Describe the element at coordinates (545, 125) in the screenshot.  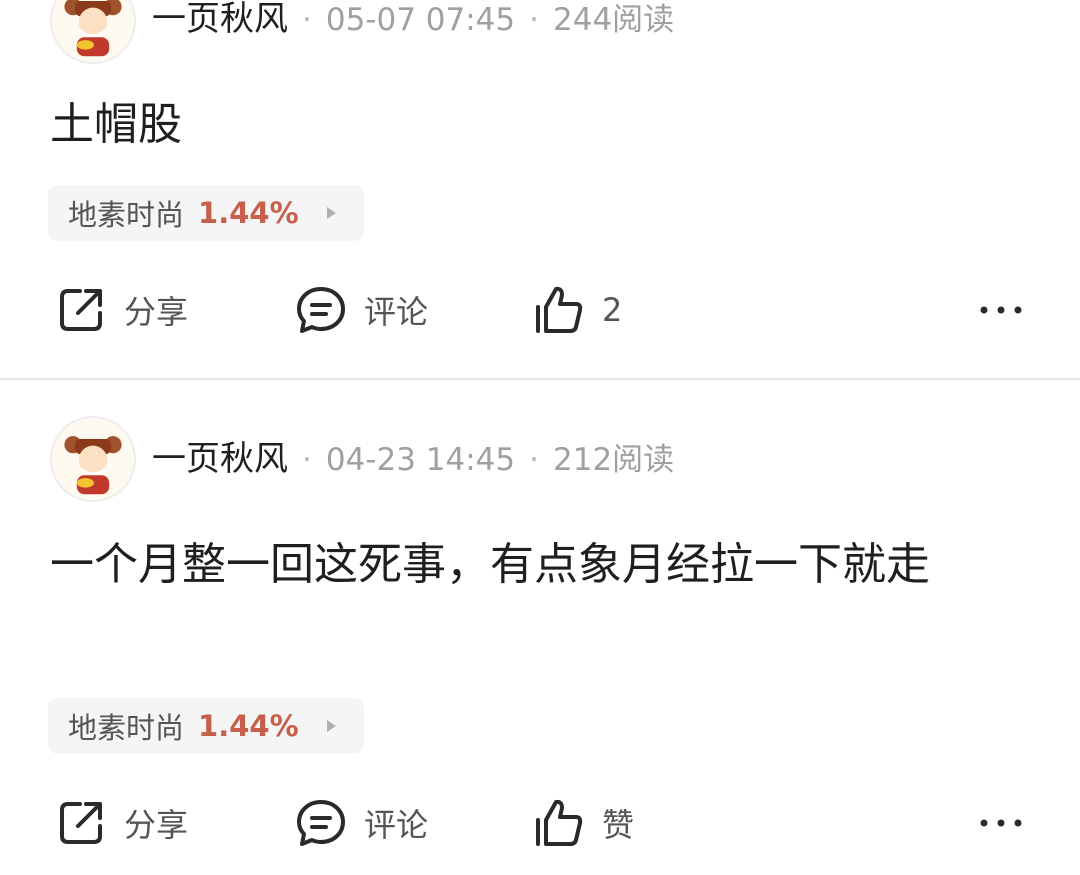
I see `post-content: 土帽股` at that location.